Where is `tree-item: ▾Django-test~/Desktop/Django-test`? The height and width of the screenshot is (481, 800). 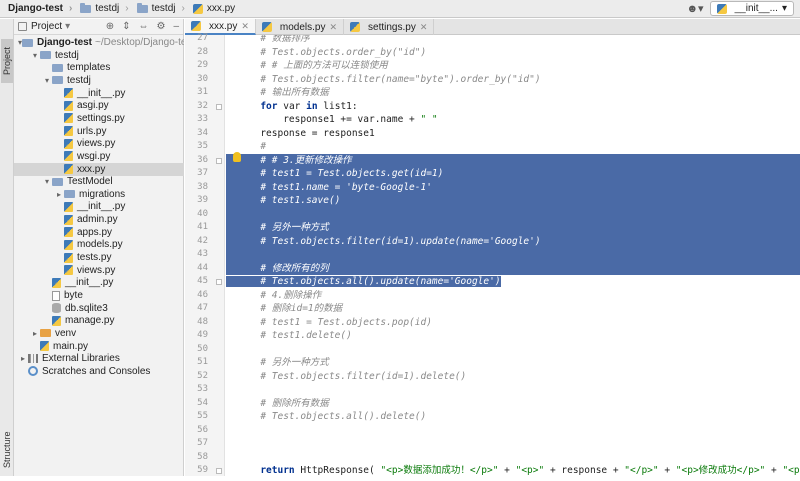
tree-item: ▾Django-test~/Desktop/Django-test is located at coordinates (99, 42).